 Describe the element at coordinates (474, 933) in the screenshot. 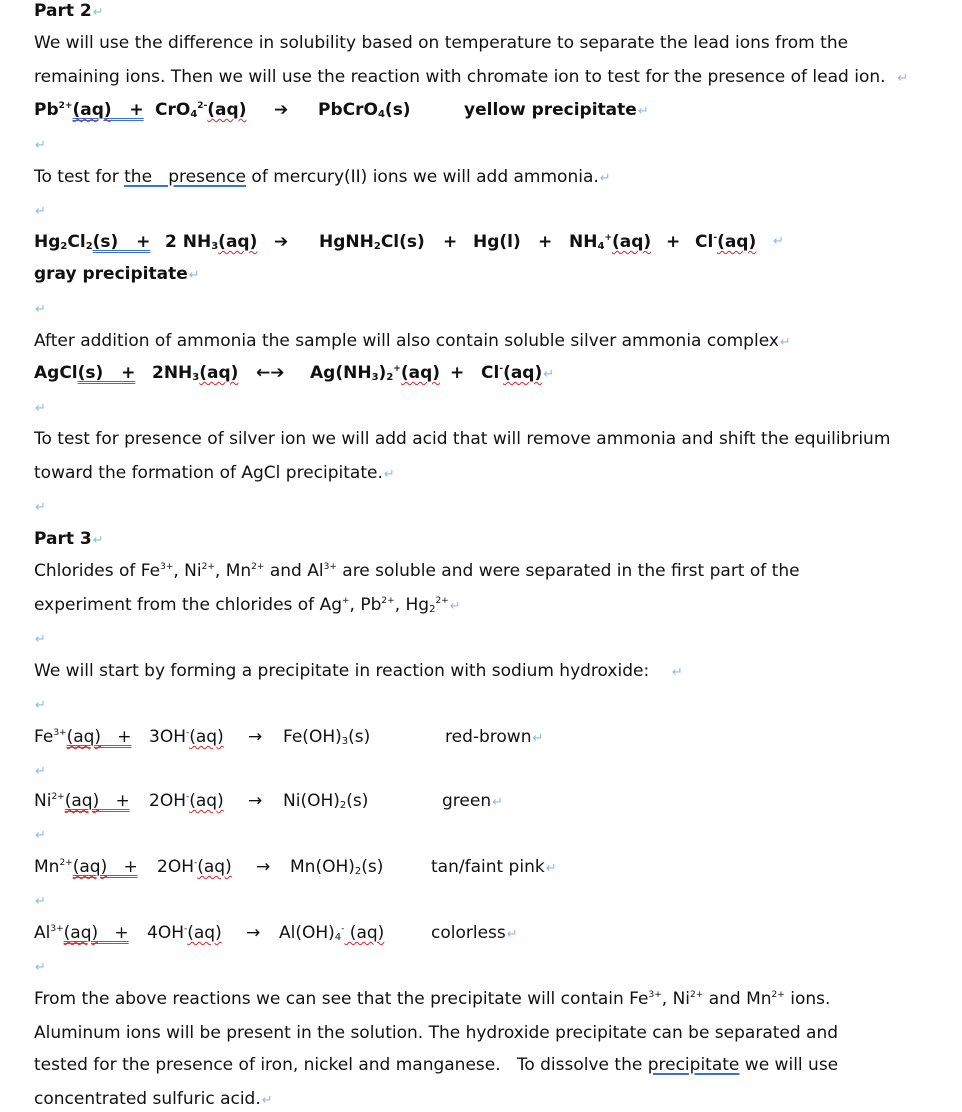

I see `precipitate-color: colorless↵` at that location.